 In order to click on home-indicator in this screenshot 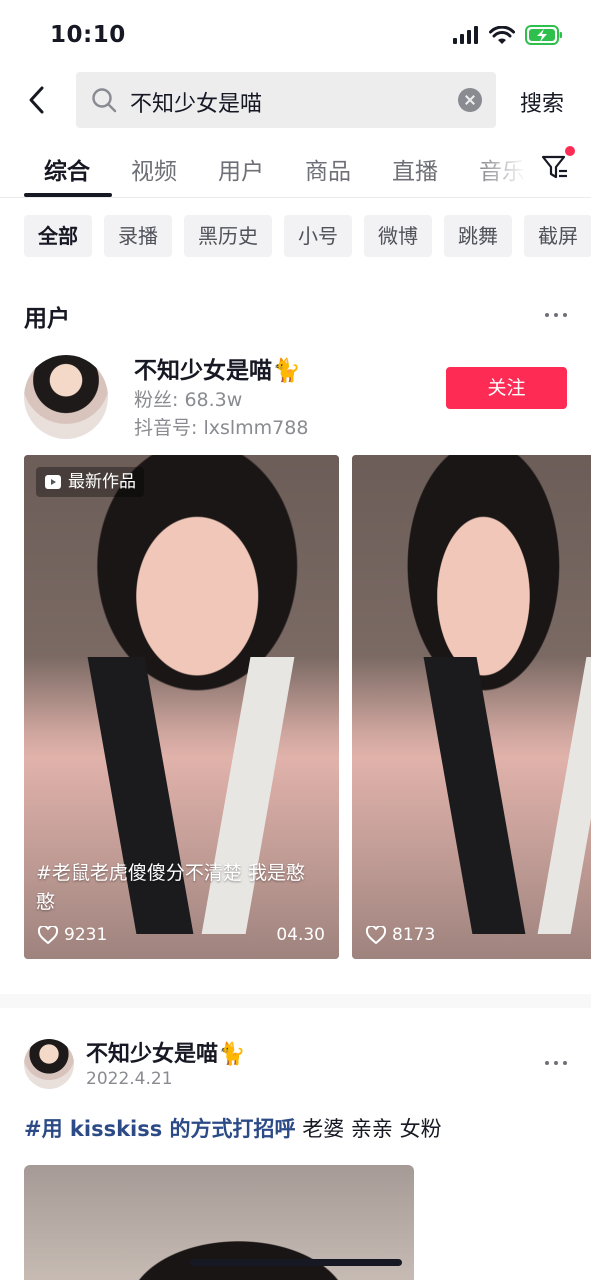, I will do `click(296, 1262)`.